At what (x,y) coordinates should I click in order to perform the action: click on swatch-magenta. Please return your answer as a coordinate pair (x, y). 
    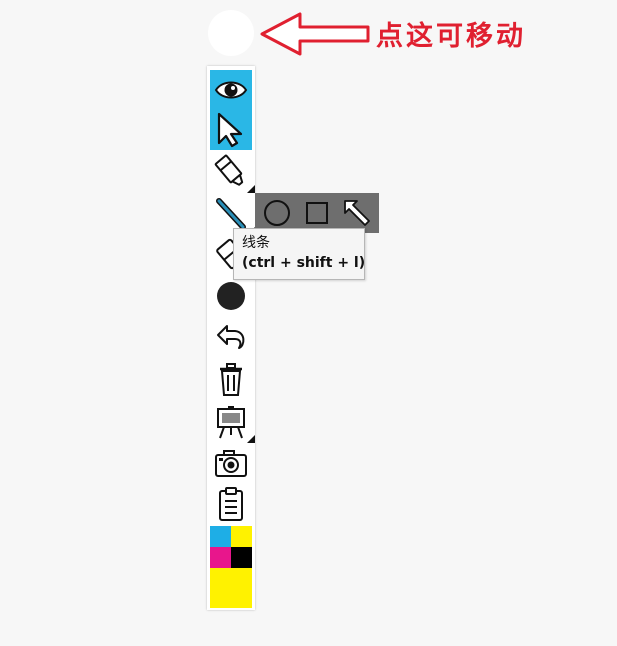
    Looking at the image, I should click on (220, 557).